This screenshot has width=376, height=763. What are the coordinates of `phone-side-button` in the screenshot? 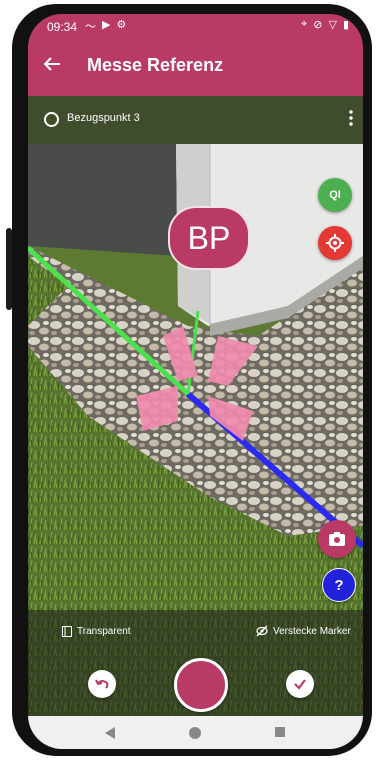 It's located at (9, 269).